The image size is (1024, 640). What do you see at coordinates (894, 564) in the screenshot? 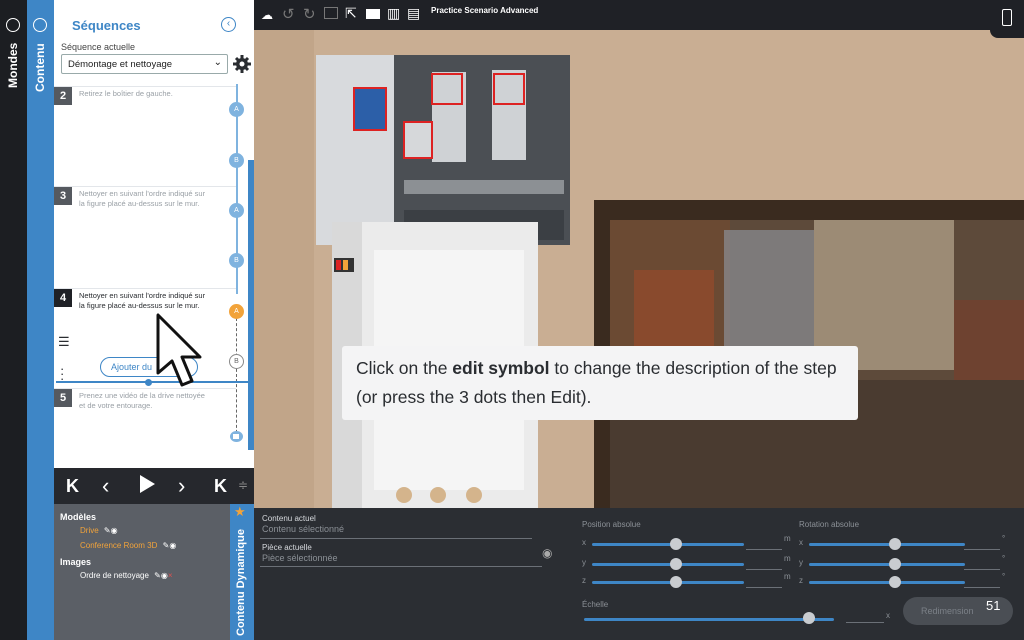
I see `rotation-y-knob` at bounding box center [894, 564].